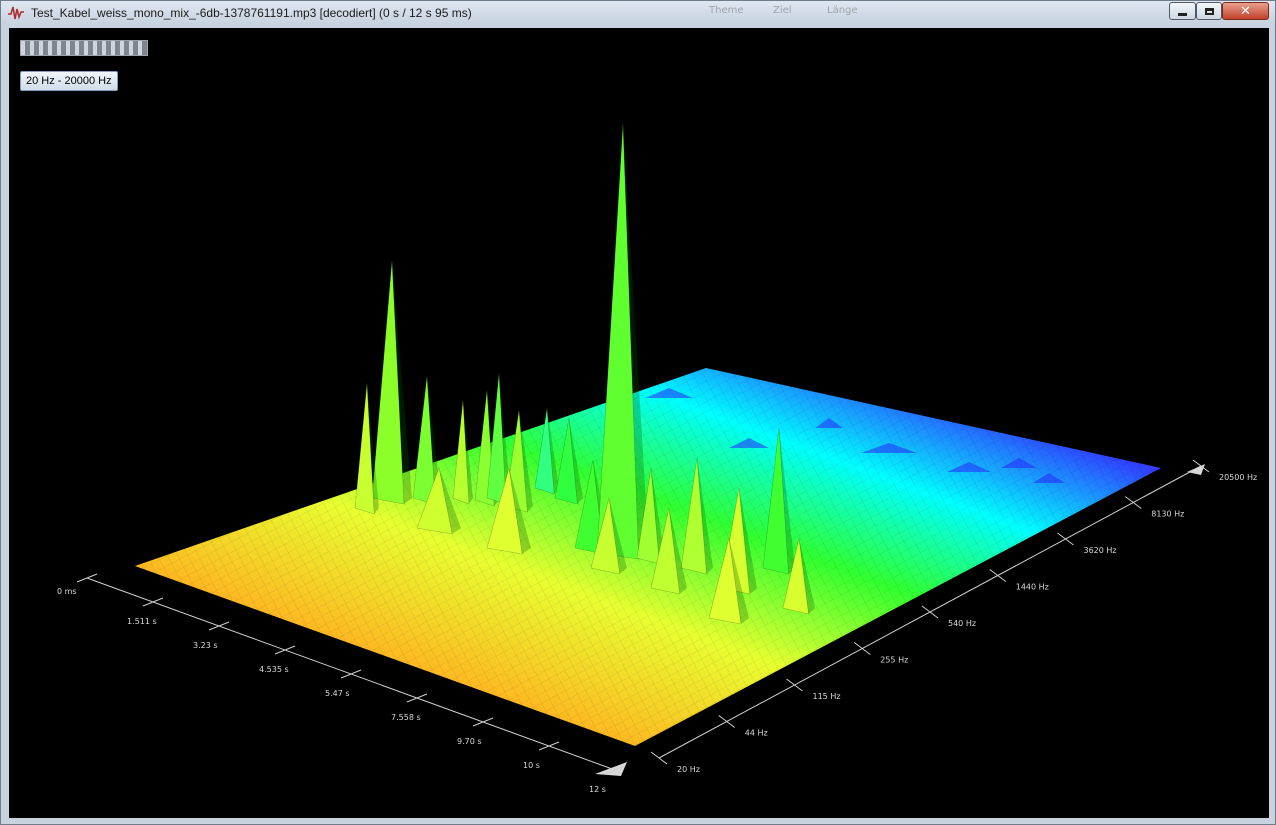  I want to click on minimize-button, so click(1182, 11).